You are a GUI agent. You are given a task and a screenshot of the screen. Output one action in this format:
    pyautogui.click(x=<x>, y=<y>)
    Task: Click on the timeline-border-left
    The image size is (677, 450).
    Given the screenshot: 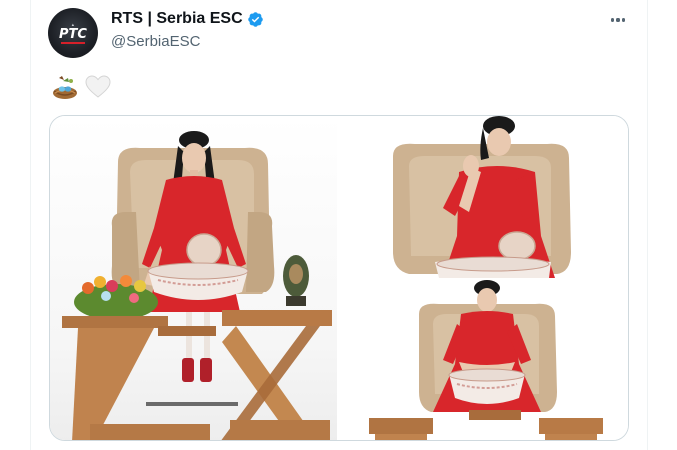 What is the action you would take?
    pyautogui.click(x=30, y=225)
    